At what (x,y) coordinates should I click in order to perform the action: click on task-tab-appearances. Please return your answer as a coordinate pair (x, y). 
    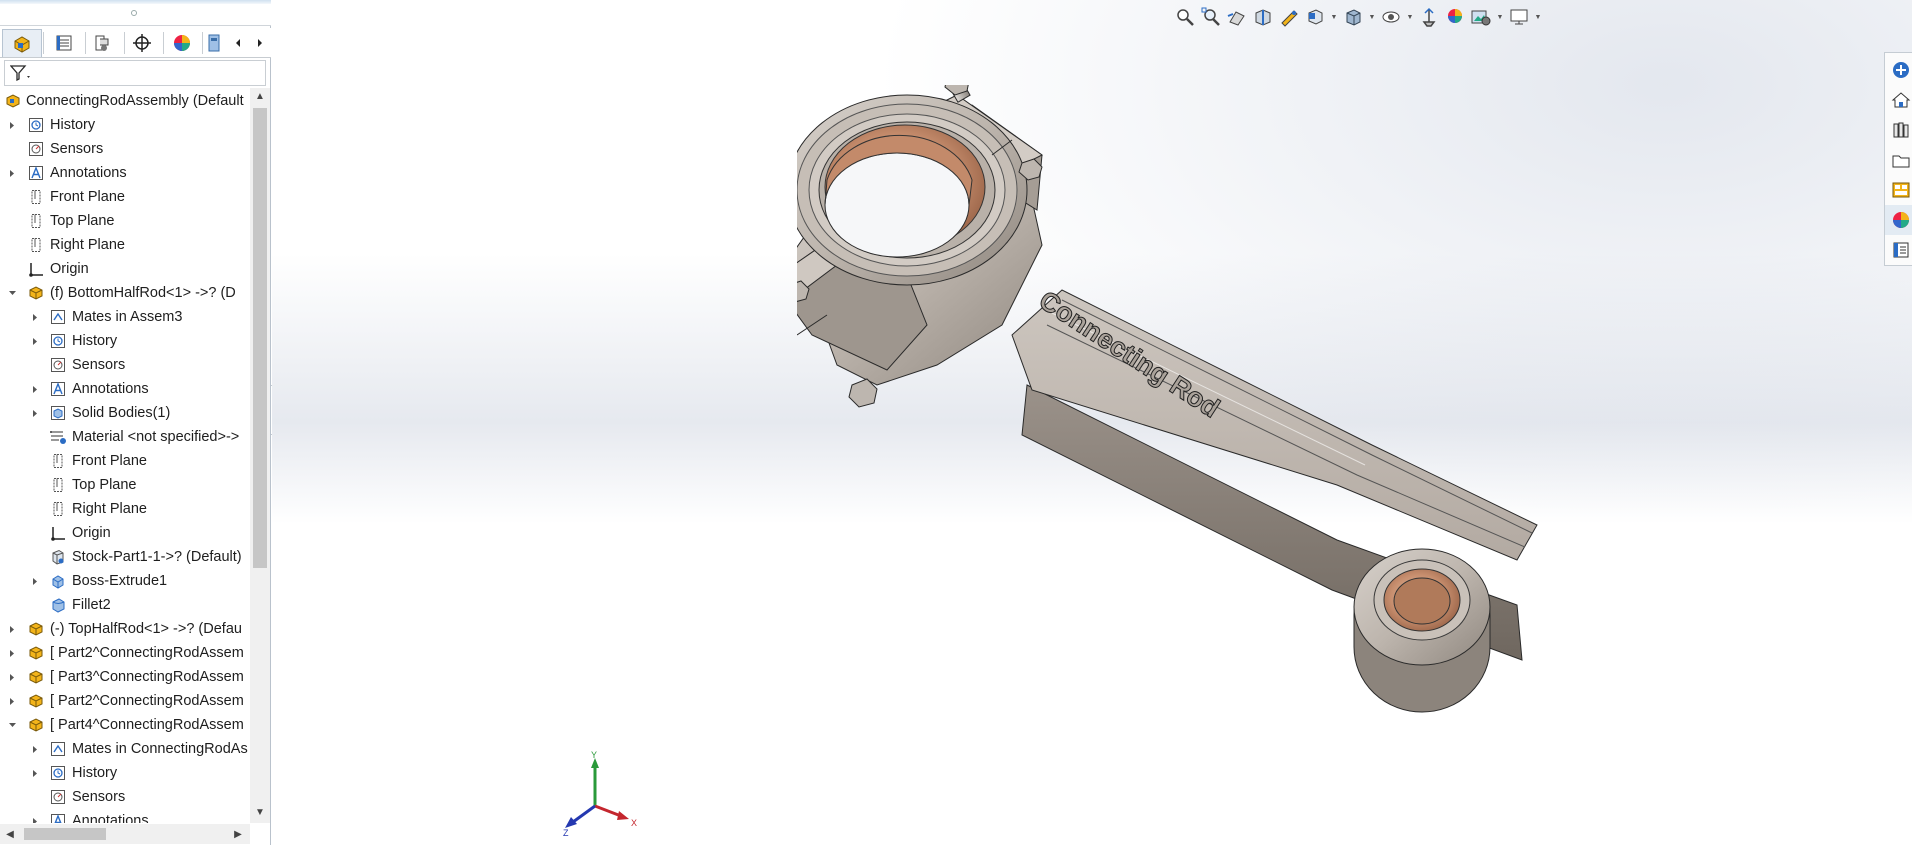
    Looking at the image, I should click on (1898, 220).